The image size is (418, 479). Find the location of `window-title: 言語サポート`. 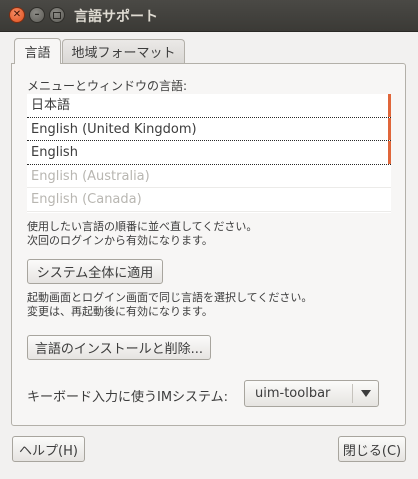

window-title: 言語サポート is located at coordinates (116, 17).